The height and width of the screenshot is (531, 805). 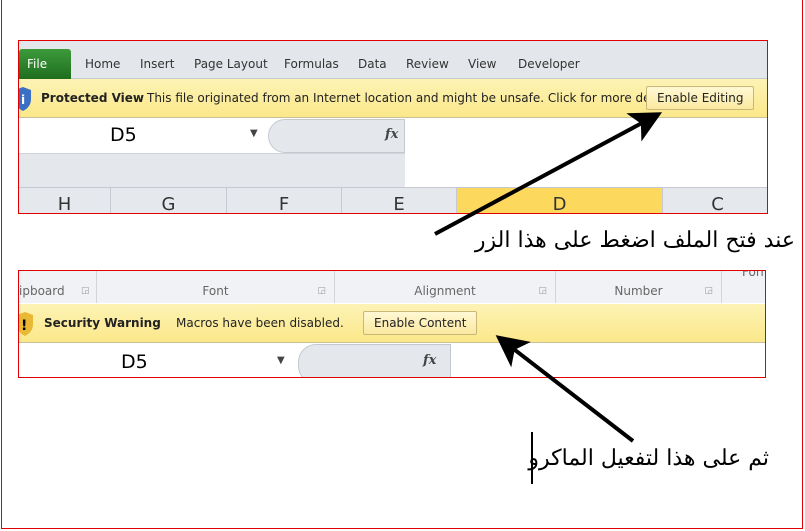 I want to click on annotation-first: عند فتح الملف اضغط على هذا الزر, so click(x=634, y=240).